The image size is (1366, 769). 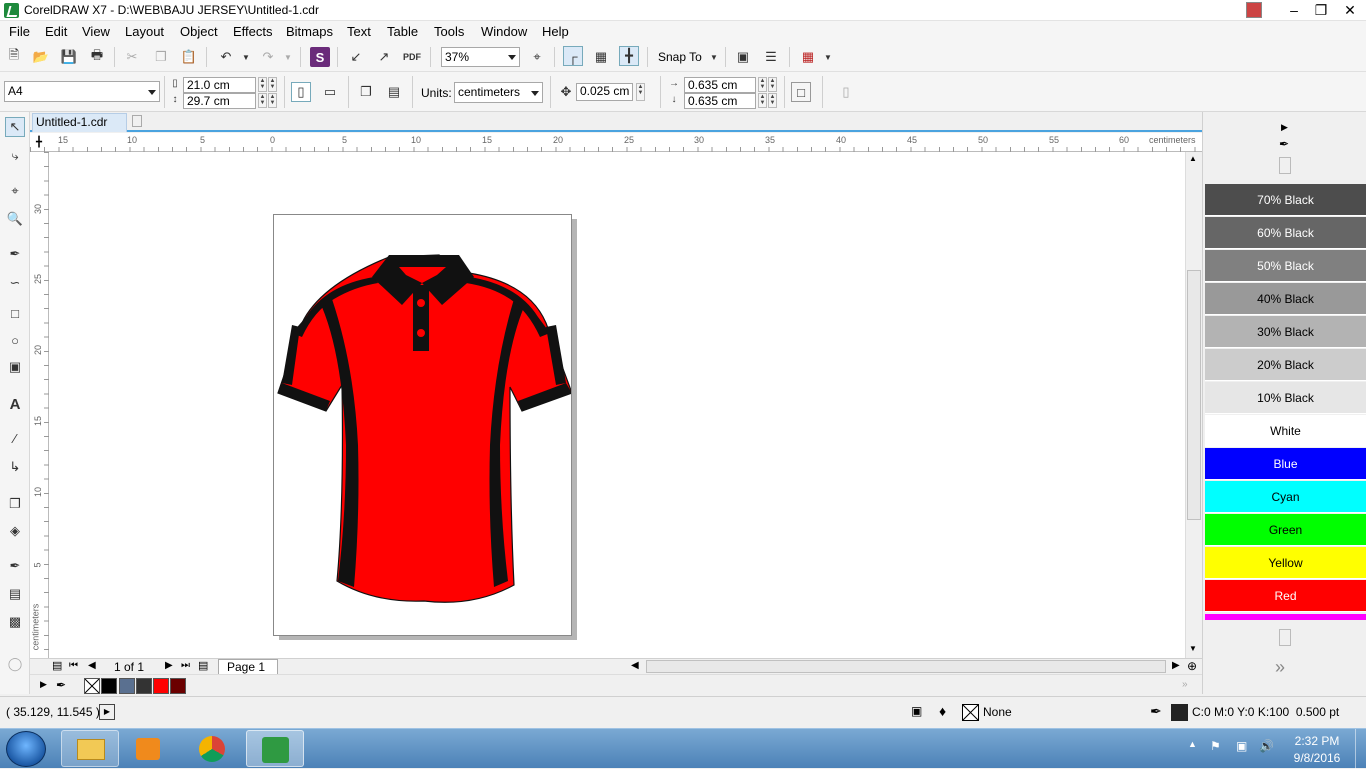 What do you see at coordinates (15, 594) in the screenshot?
I see `interactive-fill-tool-icon: ▤` at bounding box center [15, 594].